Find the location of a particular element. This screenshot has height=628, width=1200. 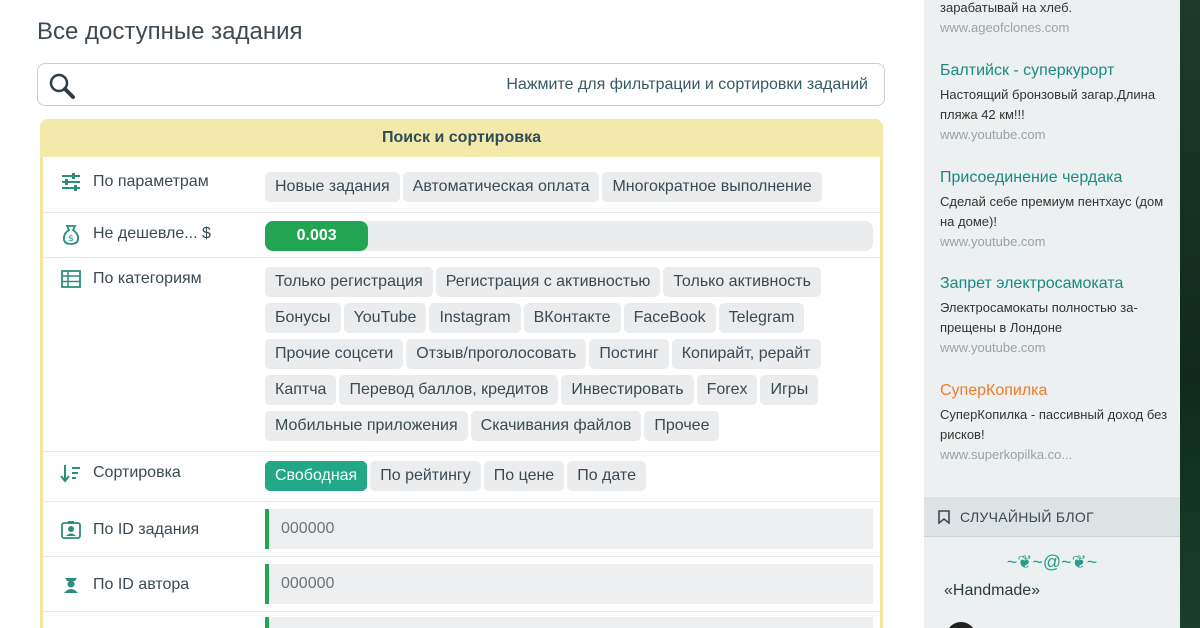

category-chip: Instagram is located at coordinates (475, 318).